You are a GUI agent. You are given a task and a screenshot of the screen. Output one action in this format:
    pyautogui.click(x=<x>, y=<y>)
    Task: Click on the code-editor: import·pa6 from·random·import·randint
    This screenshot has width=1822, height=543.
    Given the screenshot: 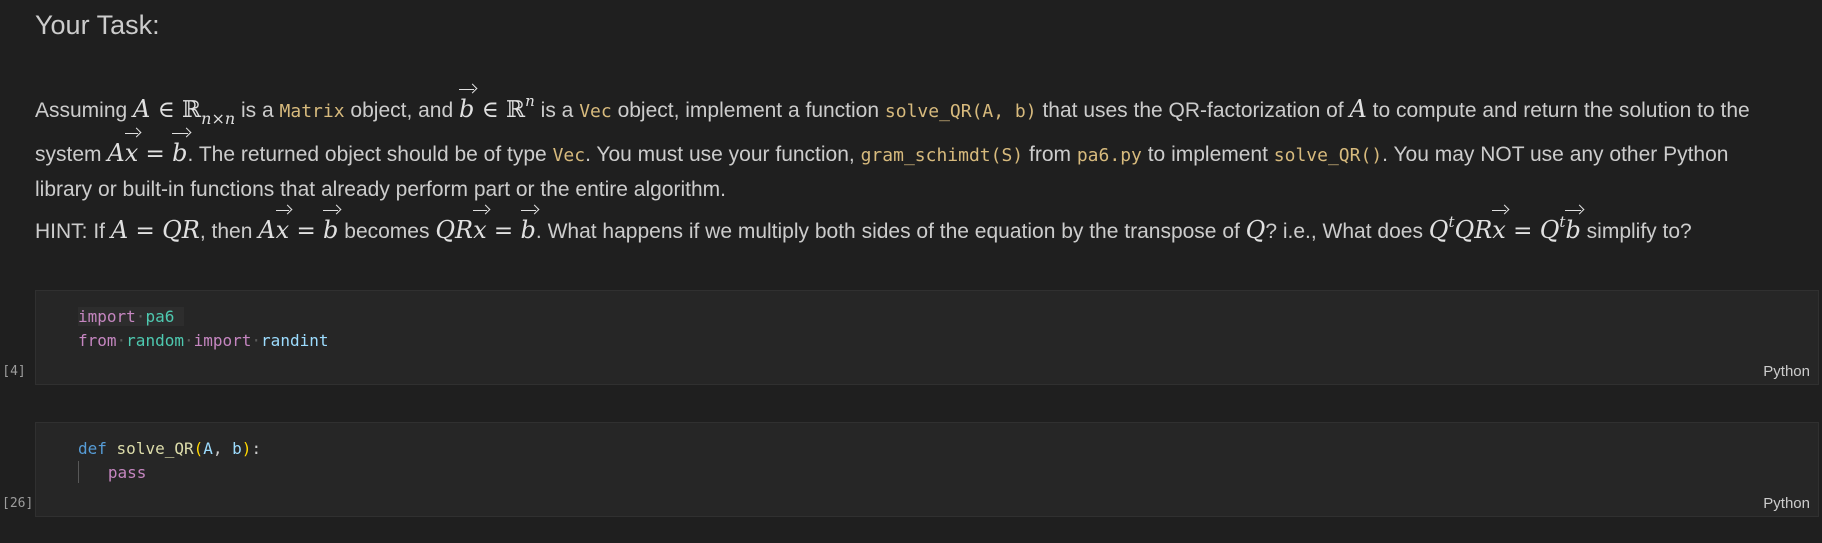 What is the action you would take?
    pyautogui.click(x=203, y=329)
    